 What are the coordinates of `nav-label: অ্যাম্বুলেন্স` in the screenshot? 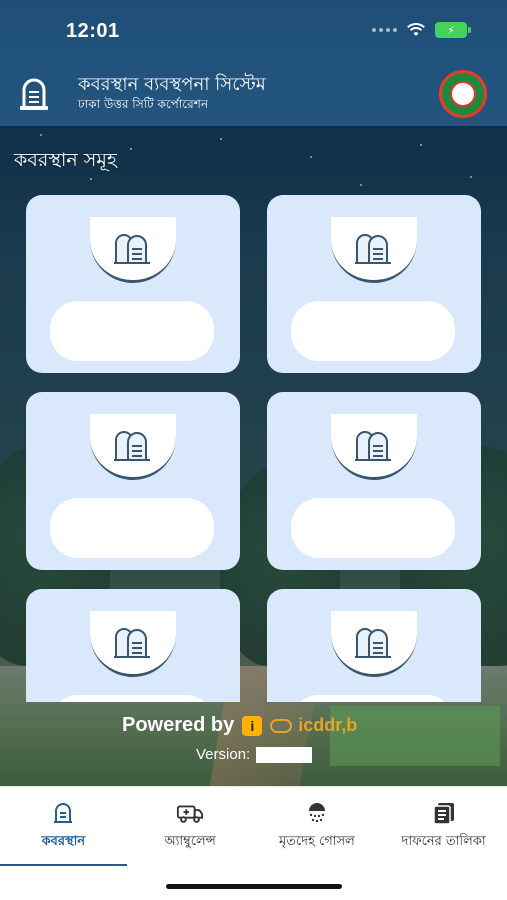 It's located at (190, 841).